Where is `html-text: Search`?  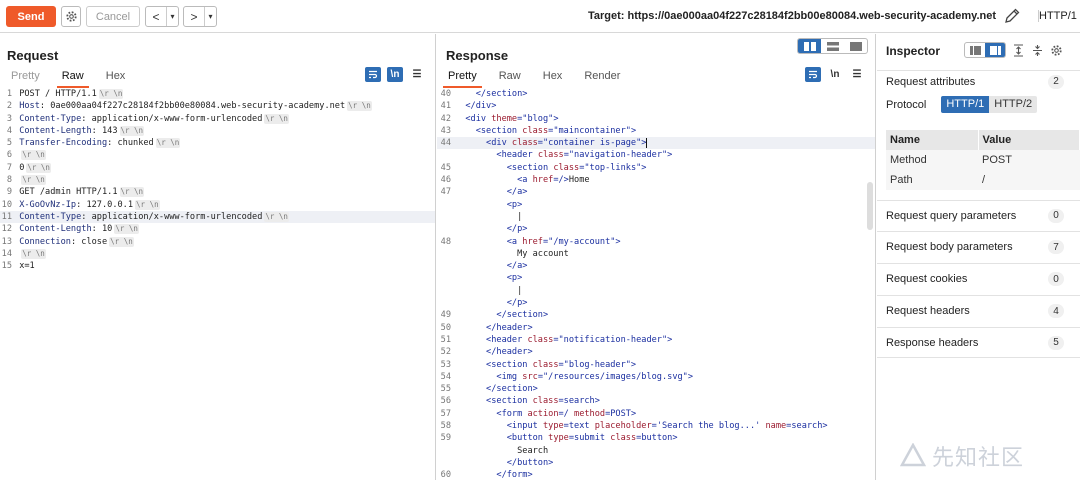
html-text: Search is located at coordinates (533, 450).